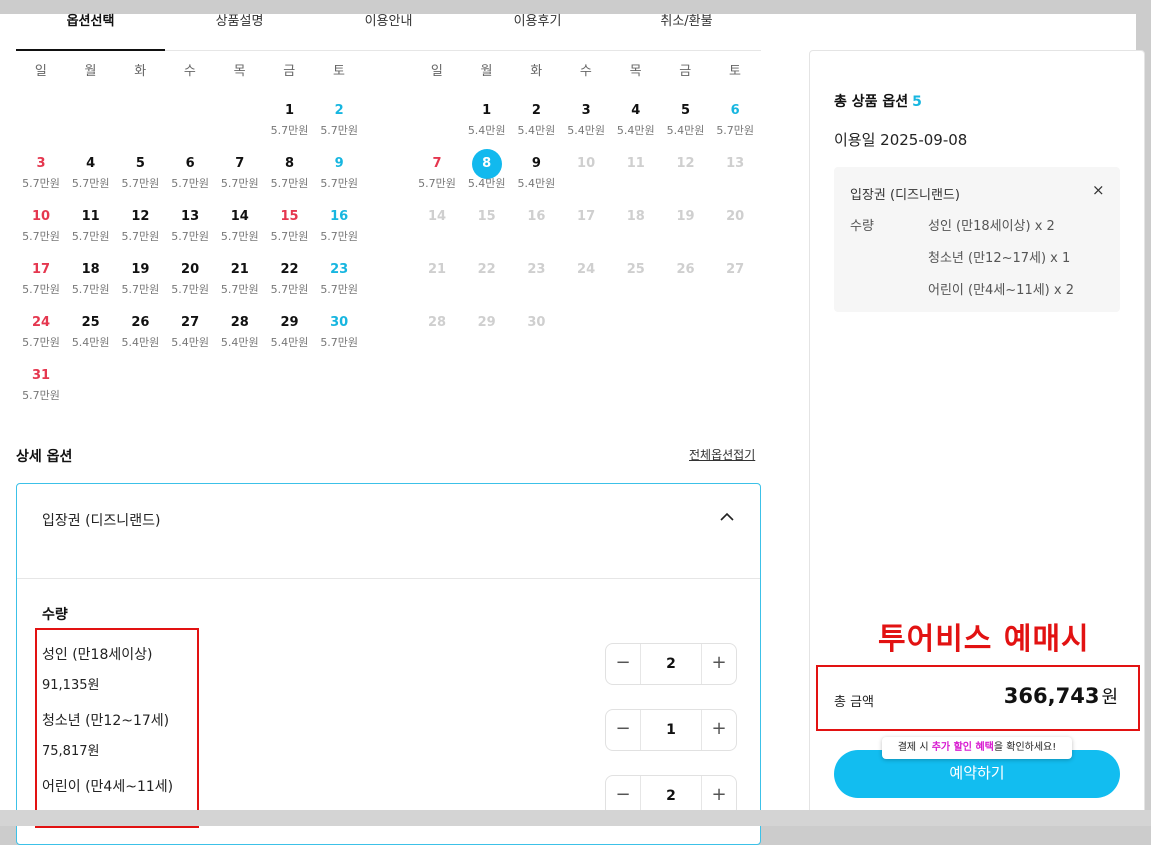 The width and height of the screenshot is (1151, 845). Describe the element at coordinates (1051, 696) in the screenshot. I see `total-amount-number: 366,743` at that location.